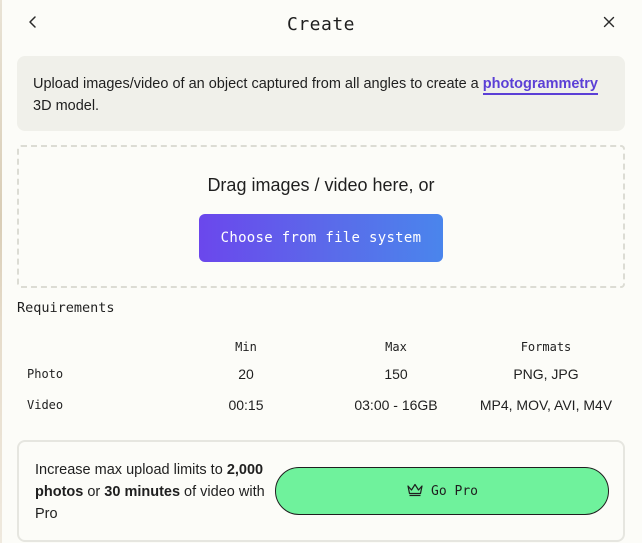 The height and width of the screenshot is (543, 642). I want to click on choose-file-button: Choose from file system, so click(321, 238).